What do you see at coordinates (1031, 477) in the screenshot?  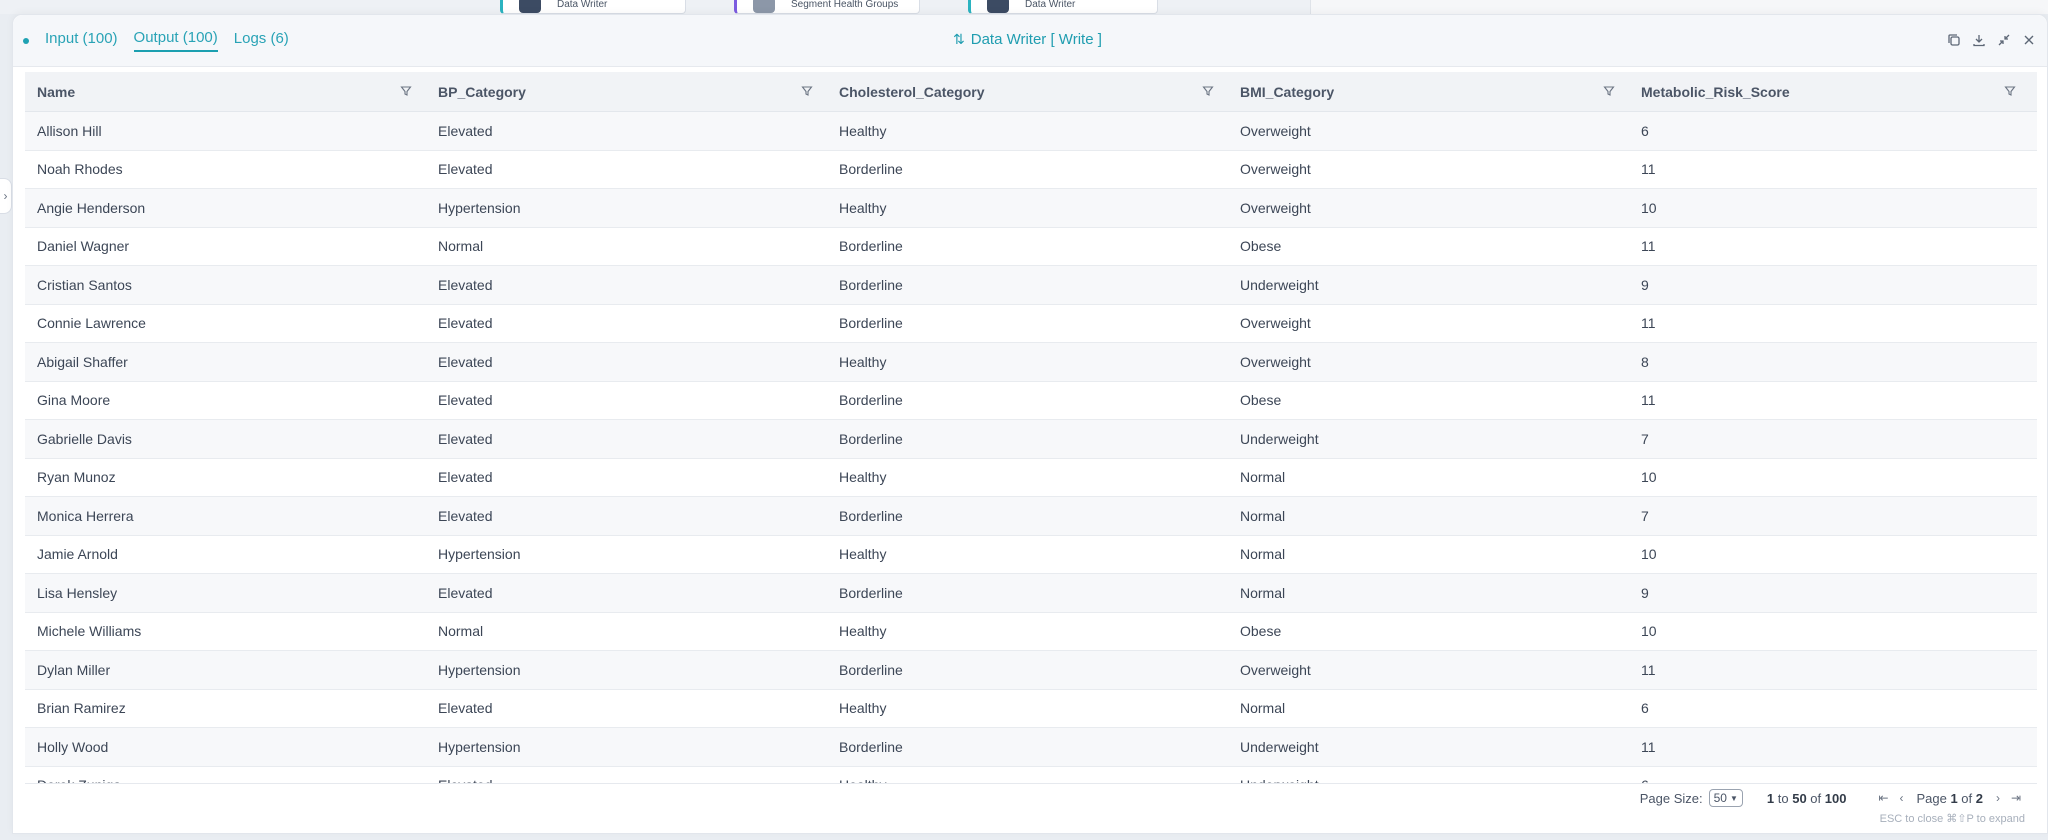 I see `table-row: Ryan Munoz Elevated Healthy Normal 10` at bounding box center [1031, 477].